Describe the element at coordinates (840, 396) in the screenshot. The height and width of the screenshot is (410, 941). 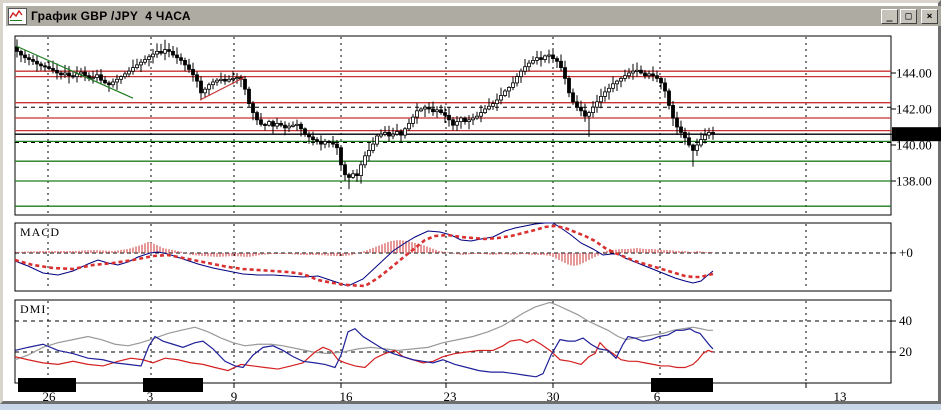
I see `svg-text: 13` at that location.